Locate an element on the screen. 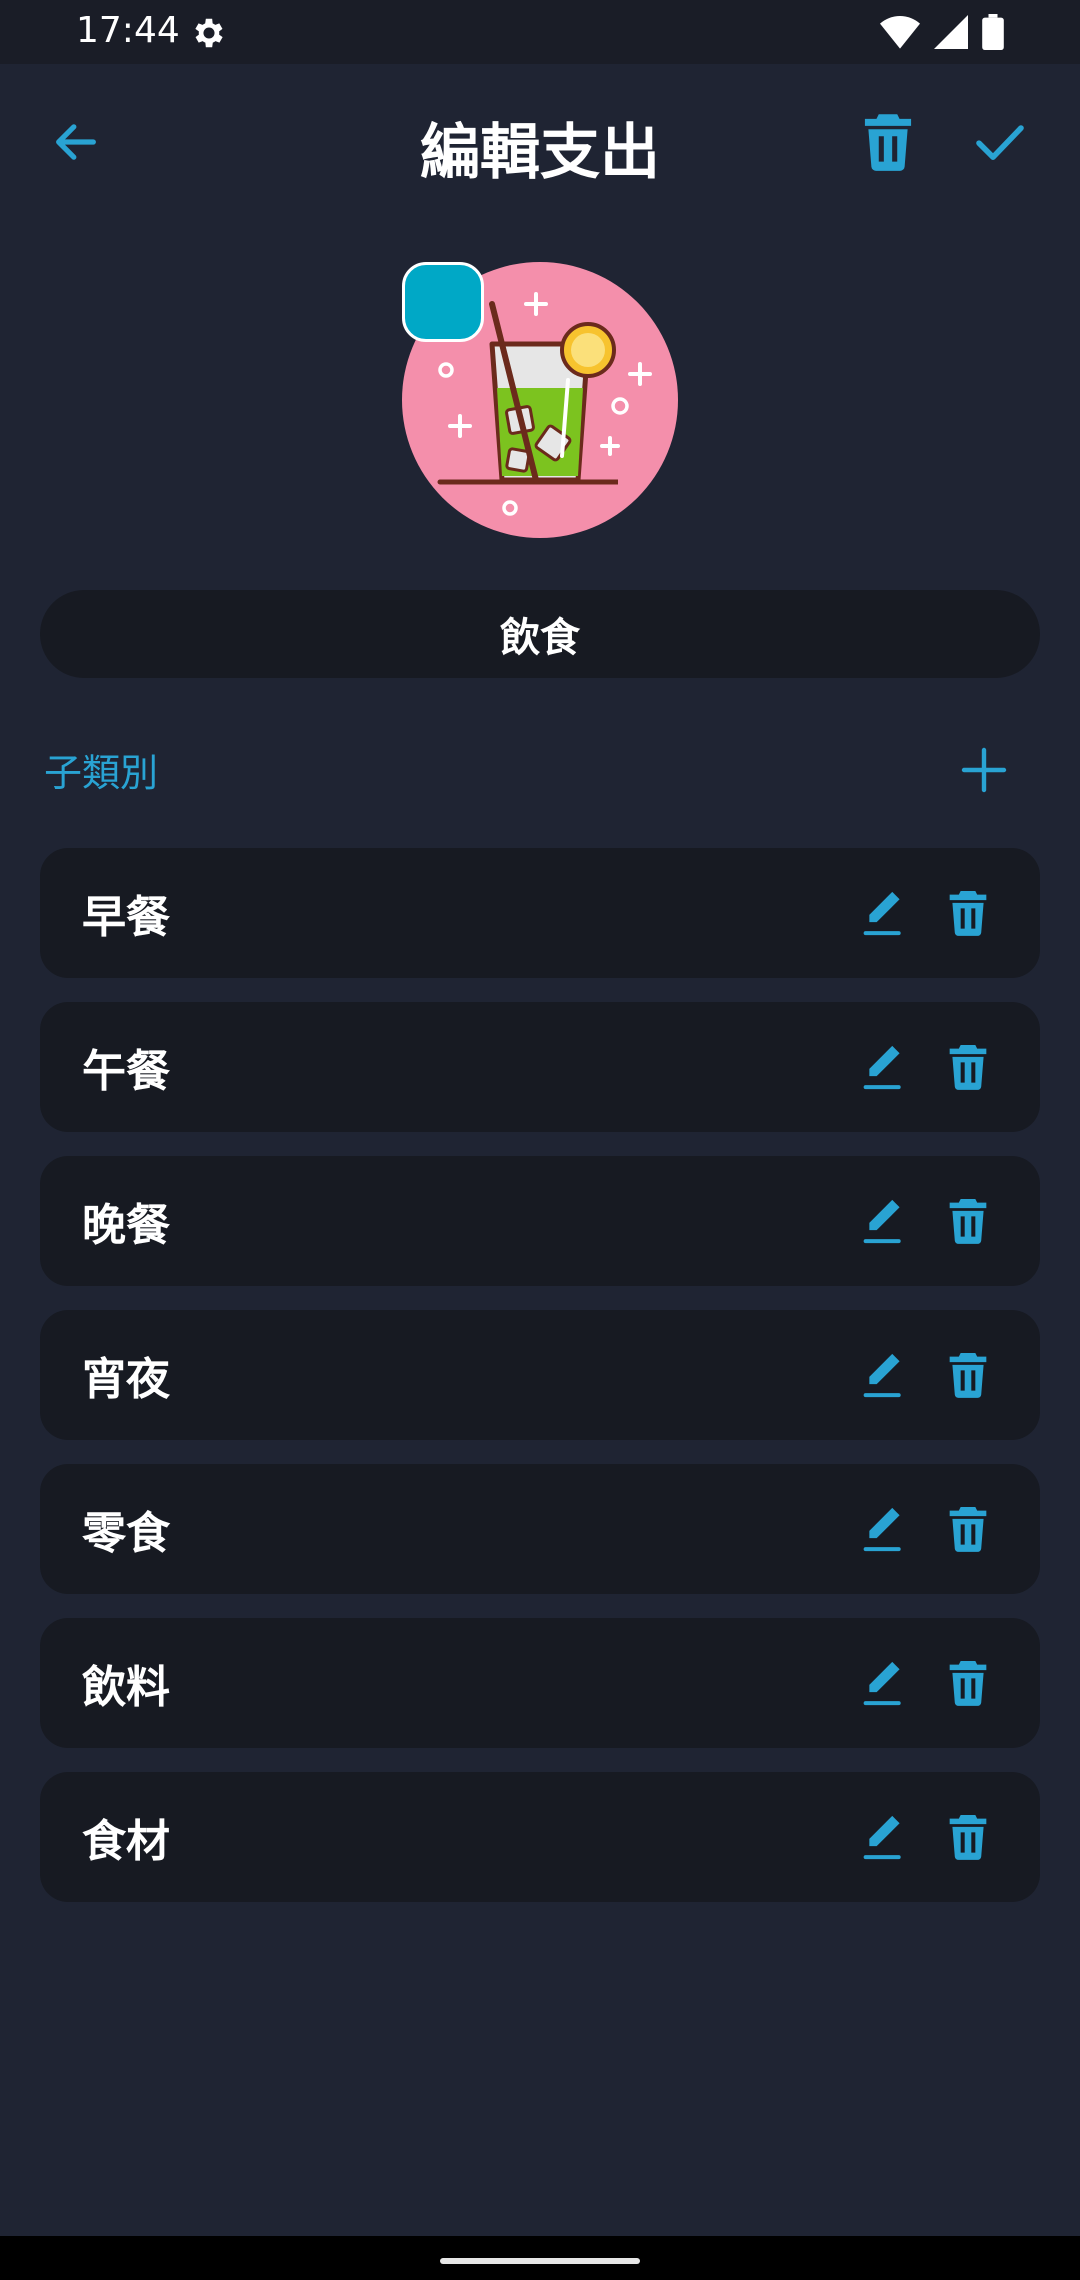 The height and width of the screenshot is (2280, 1080). delete-category-button is located at coordinates (888, 142).